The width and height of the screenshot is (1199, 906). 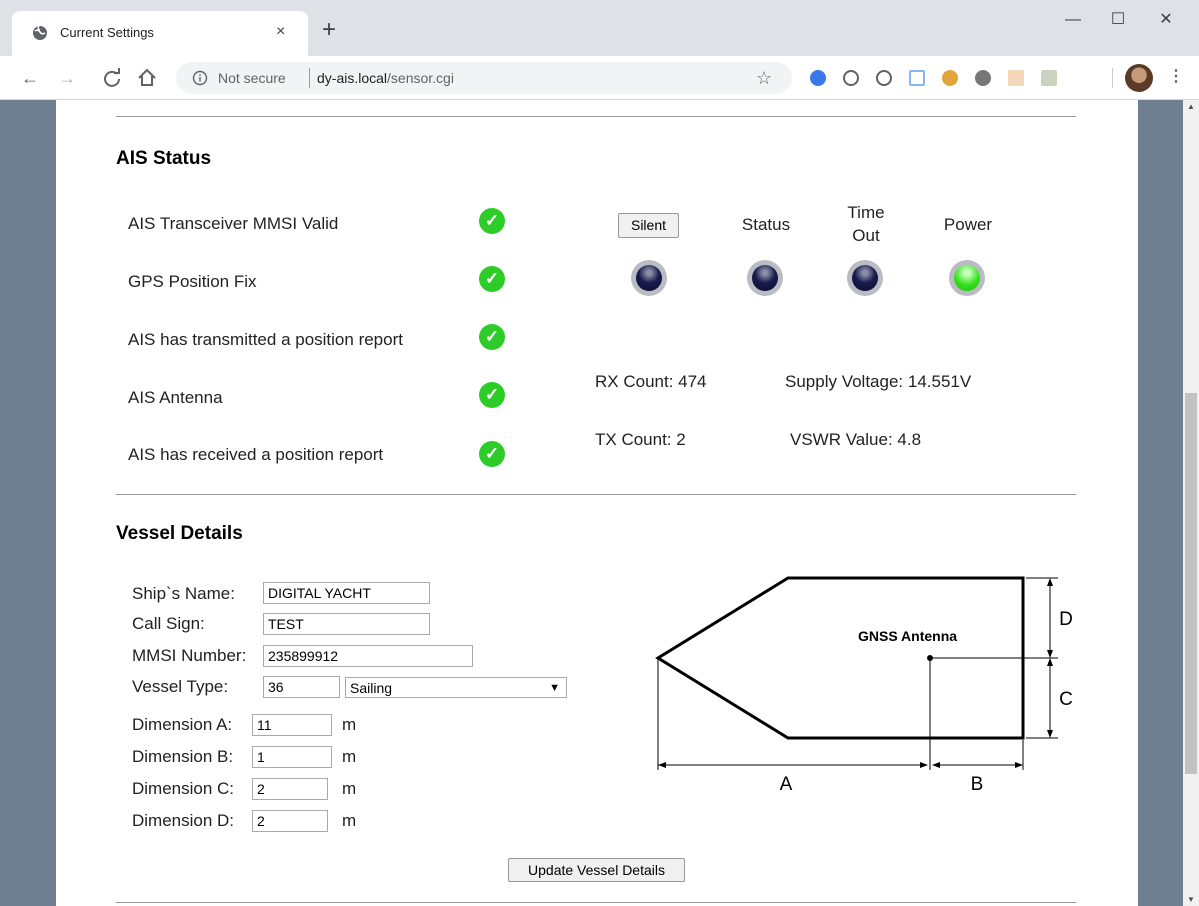 What do you see at coordinates (265, 339) in the screenshot?
I see `transmitted-label: AIS has transmitted a position report` at bounding box center [265, 339].